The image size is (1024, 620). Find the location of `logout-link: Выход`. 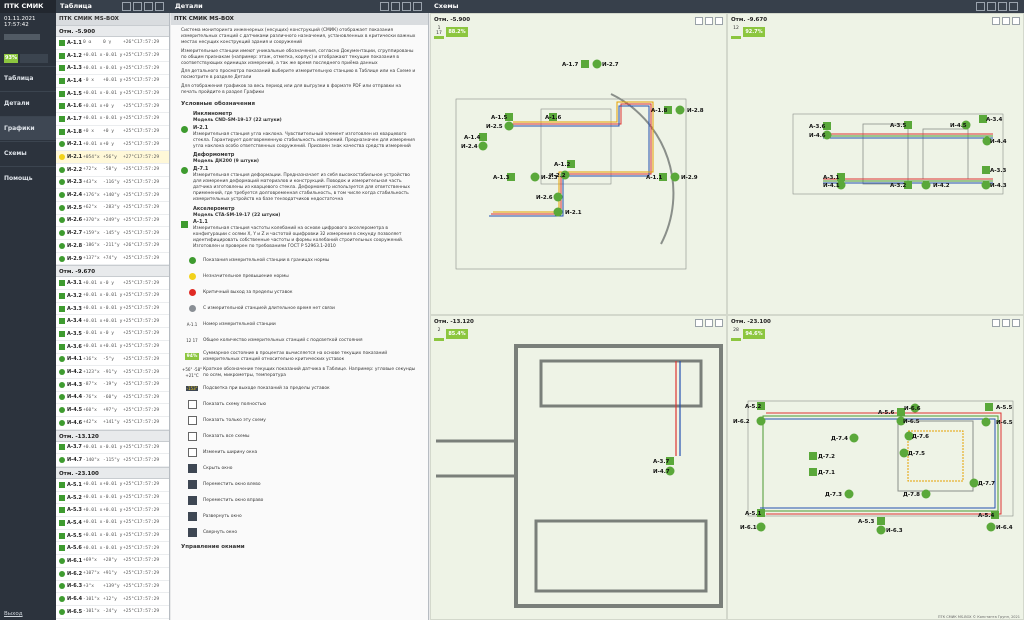

logout-link: Выход is located at coordinates (13, 614).